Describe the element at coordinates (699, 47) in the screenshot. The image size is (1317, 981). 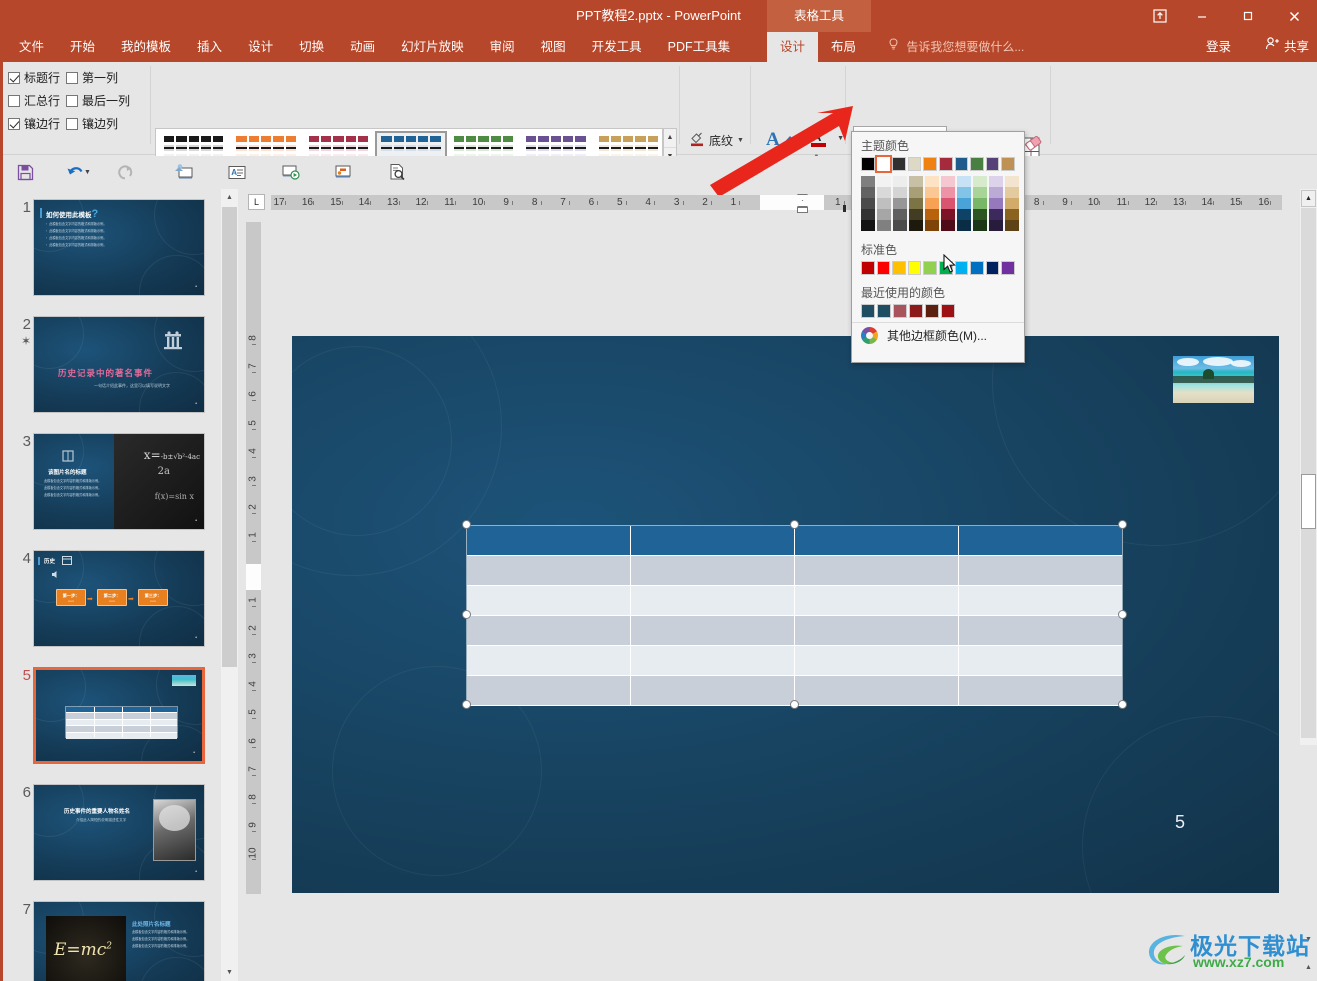
I see `tab-pdf-tools: PDF工具集` at that location.